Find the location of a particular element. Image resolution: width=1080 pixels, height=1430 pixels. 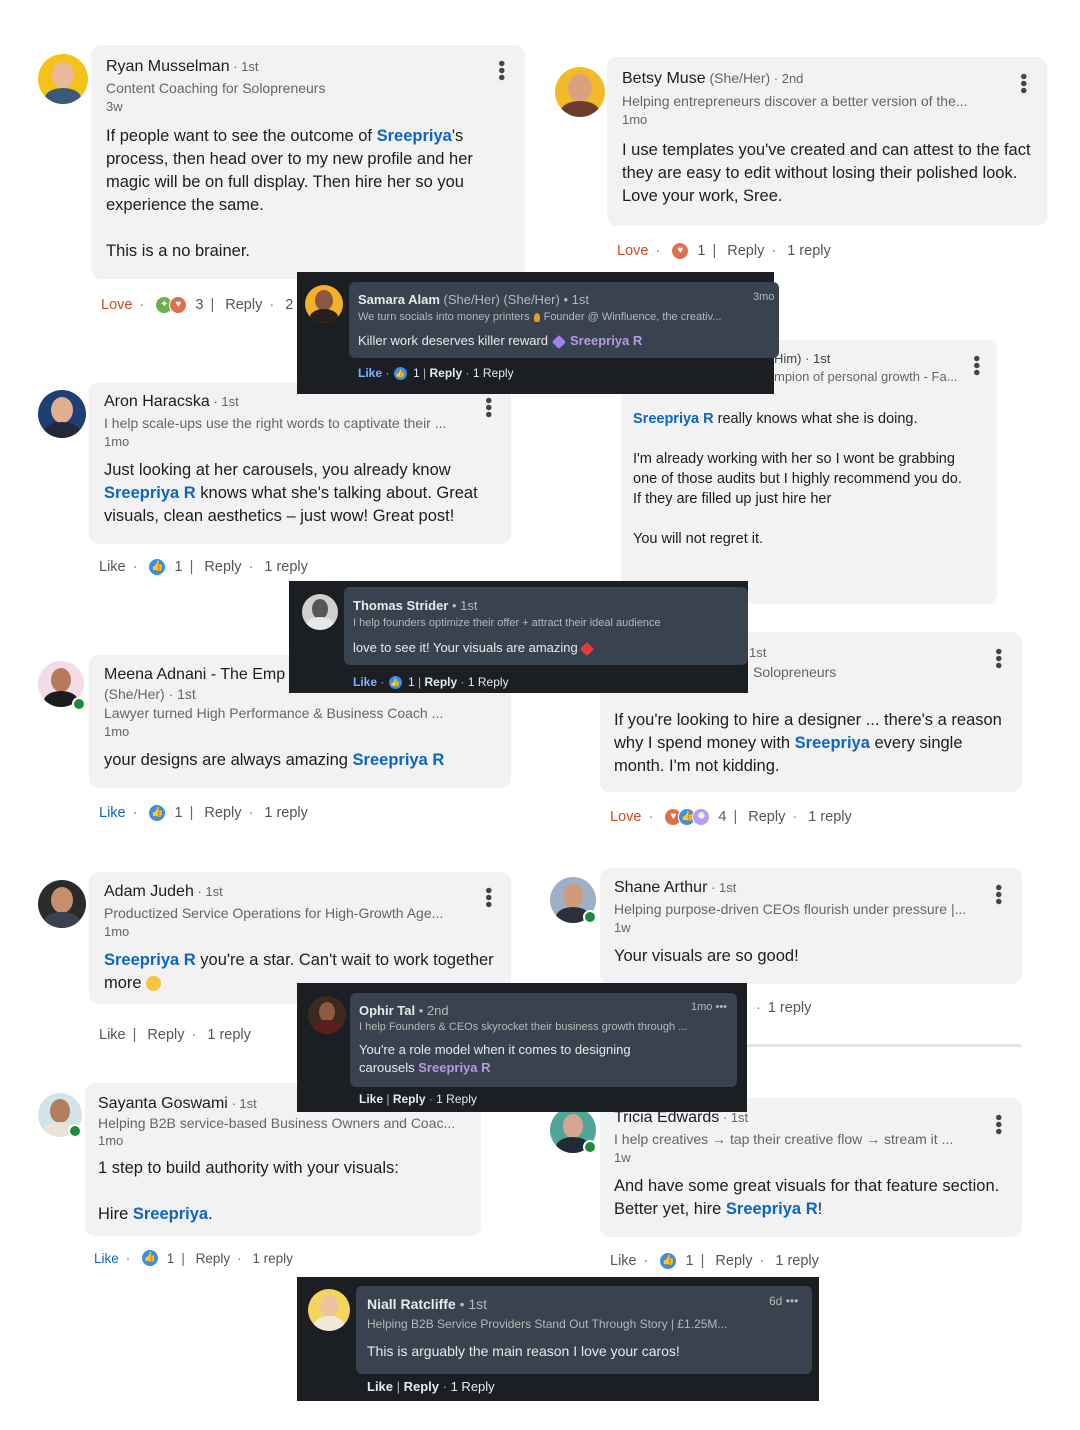

reaction-count: 3 is located at coordinates (199, 305).